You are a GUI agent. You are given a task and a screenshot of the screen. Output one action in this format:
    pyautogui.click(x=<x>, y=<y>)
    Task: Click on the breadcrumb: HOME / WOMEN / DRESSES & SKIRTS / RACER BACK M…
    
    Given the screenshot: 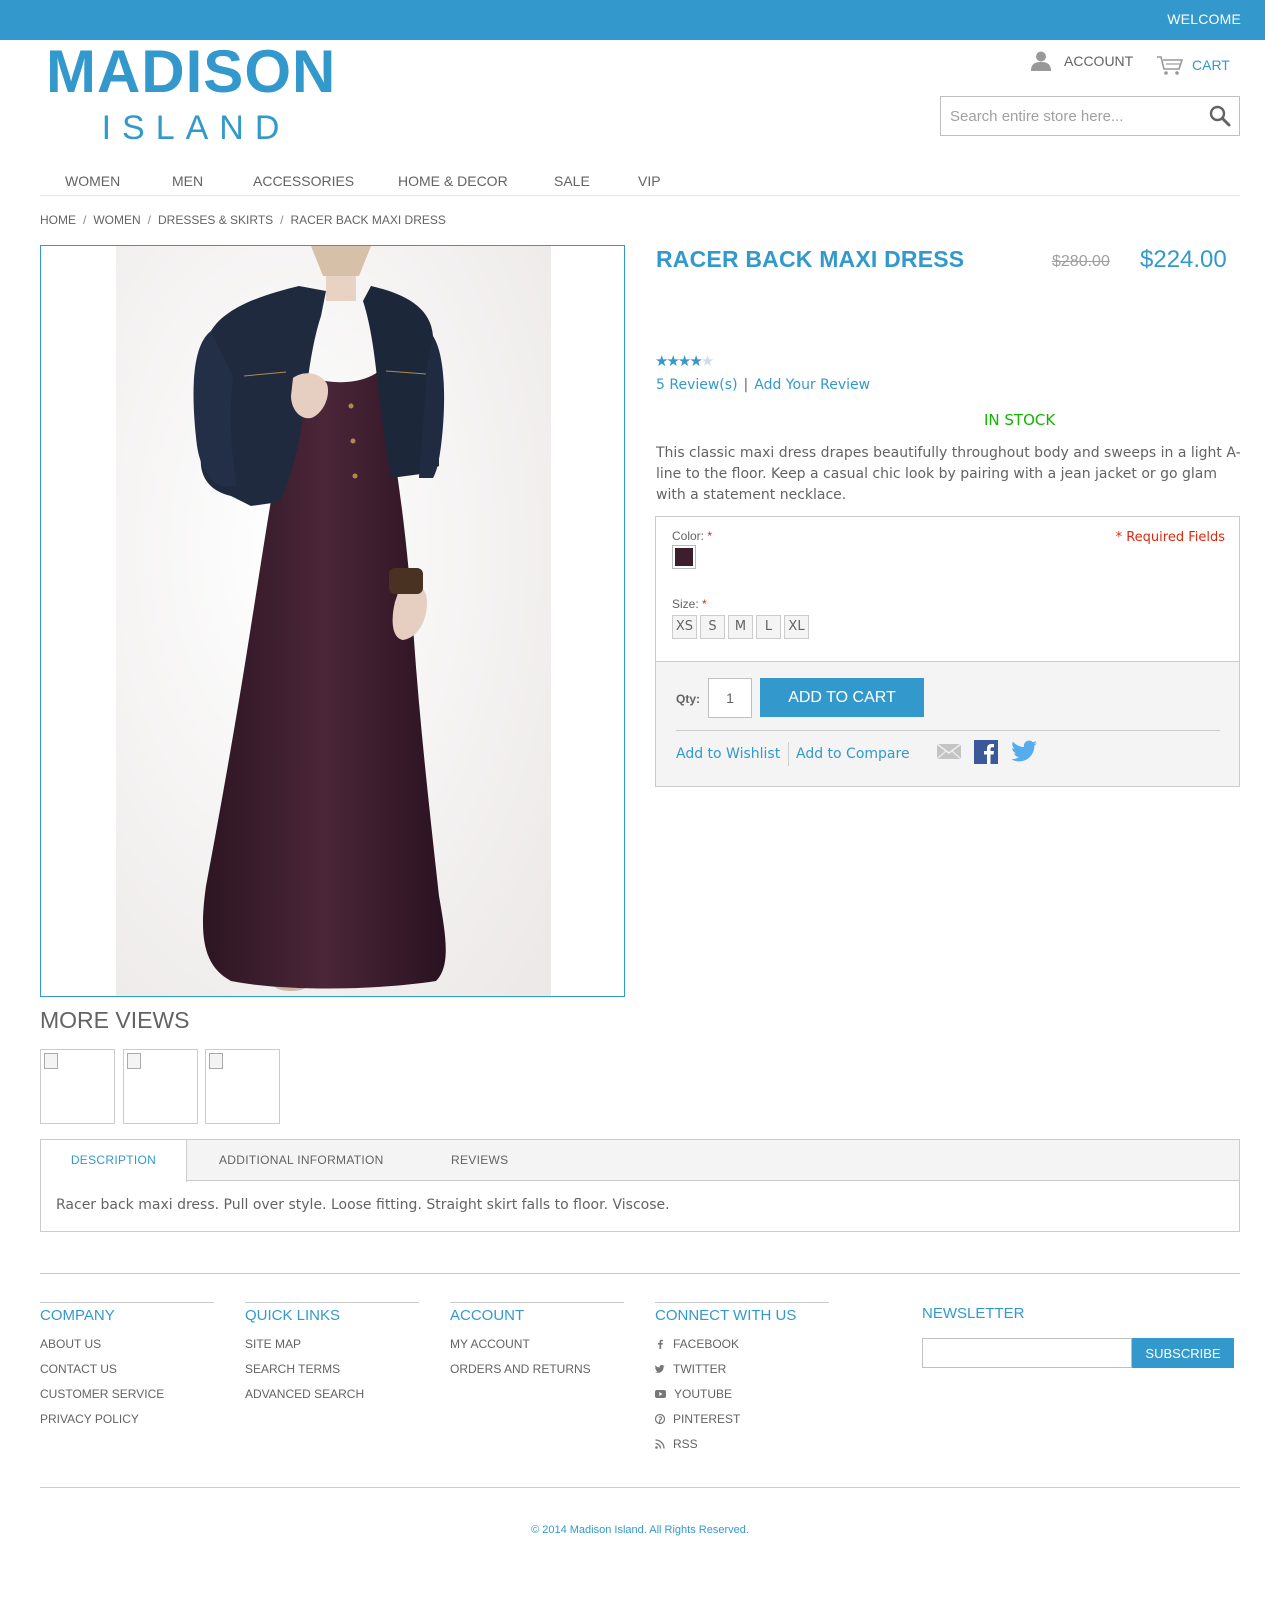 What is the action you would take?
    pyautogui.click(x=243, y=220)
    